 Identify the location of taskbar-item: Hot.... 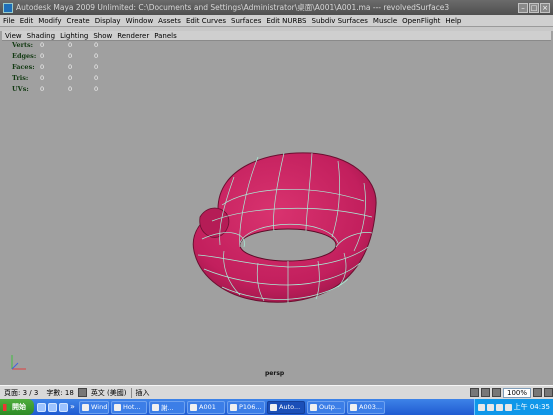
(129, 407).